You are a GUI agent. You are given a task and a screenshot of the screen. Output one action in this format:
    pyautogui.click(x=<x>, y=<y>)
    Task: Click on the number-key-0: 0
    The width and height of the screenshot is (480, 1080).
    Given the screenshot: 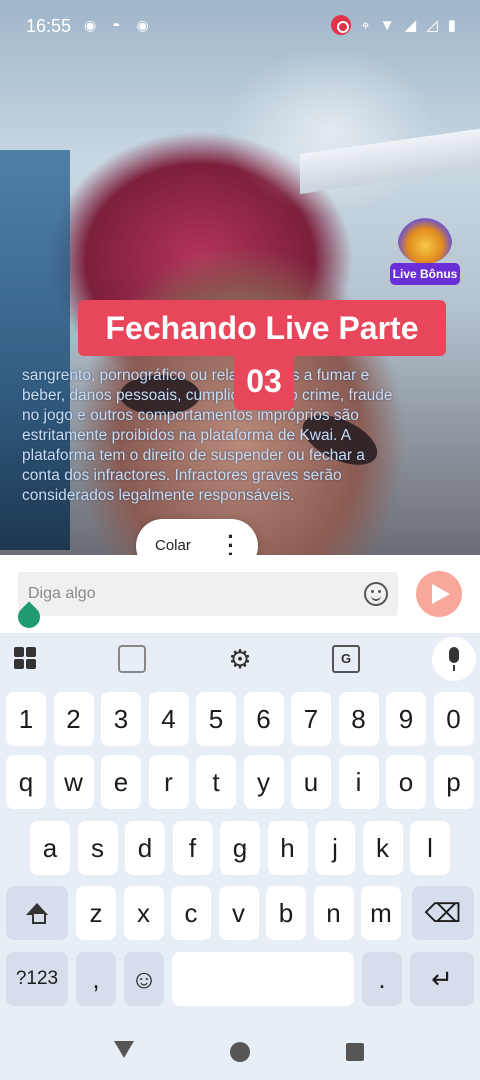 What is the action you would take?
    pyautogui.click(x=453, y=719)
    